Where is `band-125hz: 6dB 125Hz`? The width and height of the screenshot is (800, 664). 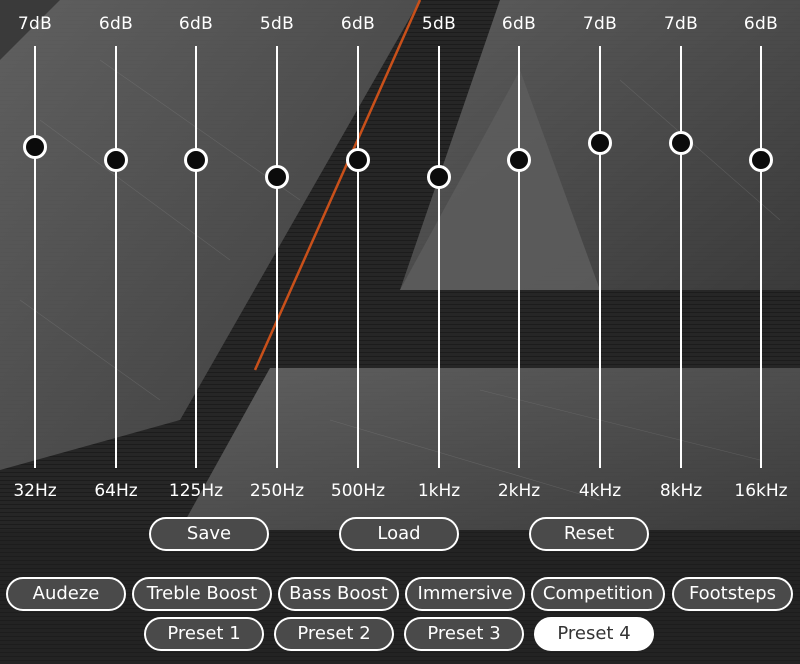 band-125hz: 6dB 125Hz is located at coordinates (196, 260).